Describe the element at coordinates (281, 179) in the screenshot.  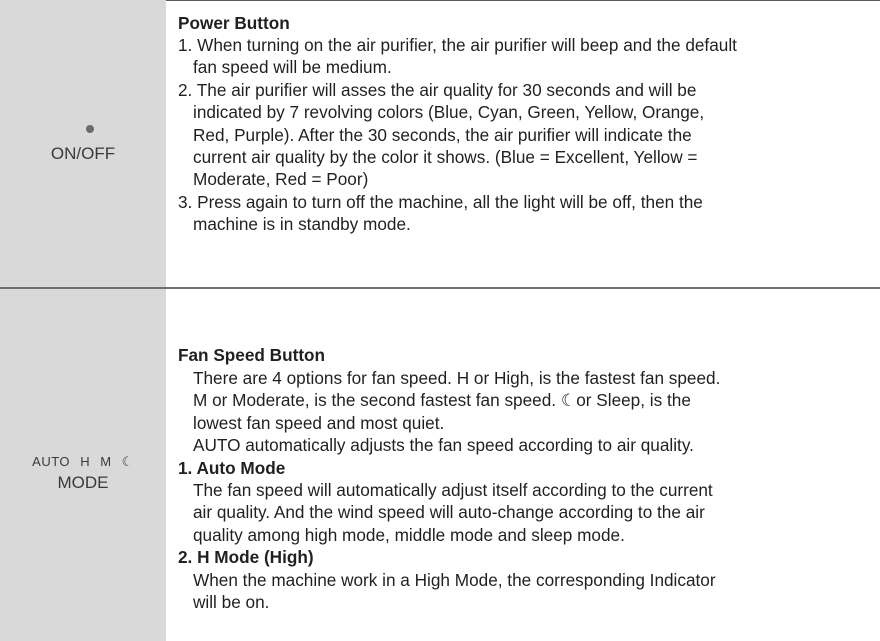
I see `power-item-2-line-5: Moderate, Red = Poor)` at that location.